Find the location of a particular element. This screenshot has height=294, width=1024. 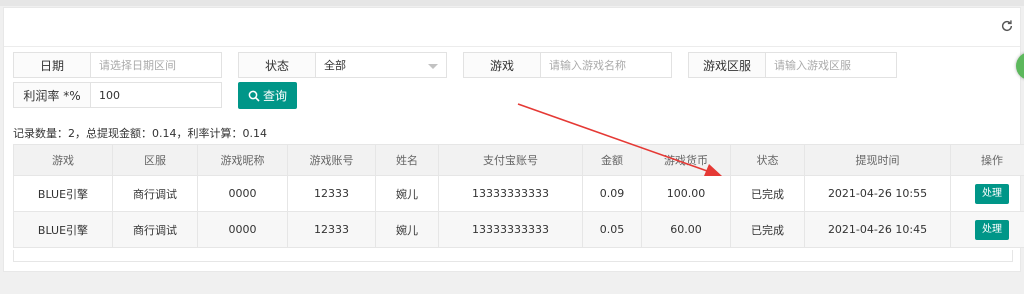

game-filter: 游戏 is located at coordinates (567, 65).